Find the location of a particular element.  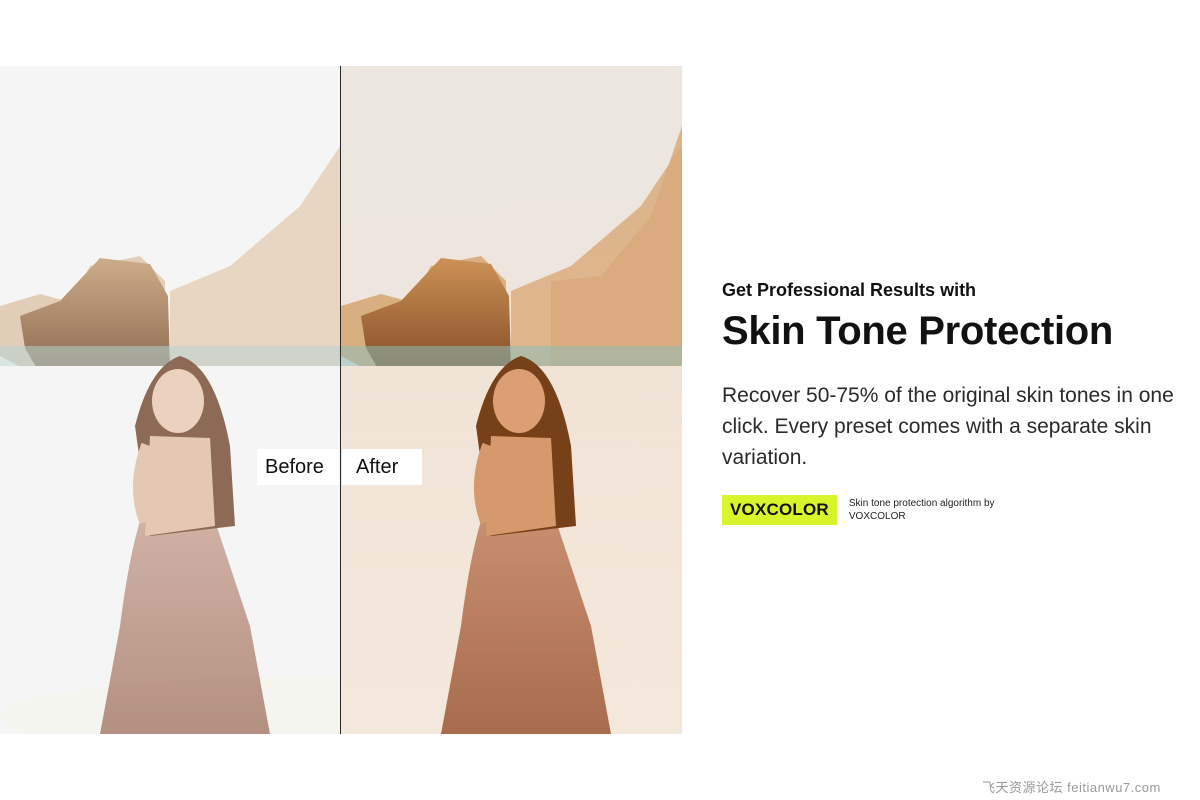

comparison-divider is located at coordinates (340, 400).